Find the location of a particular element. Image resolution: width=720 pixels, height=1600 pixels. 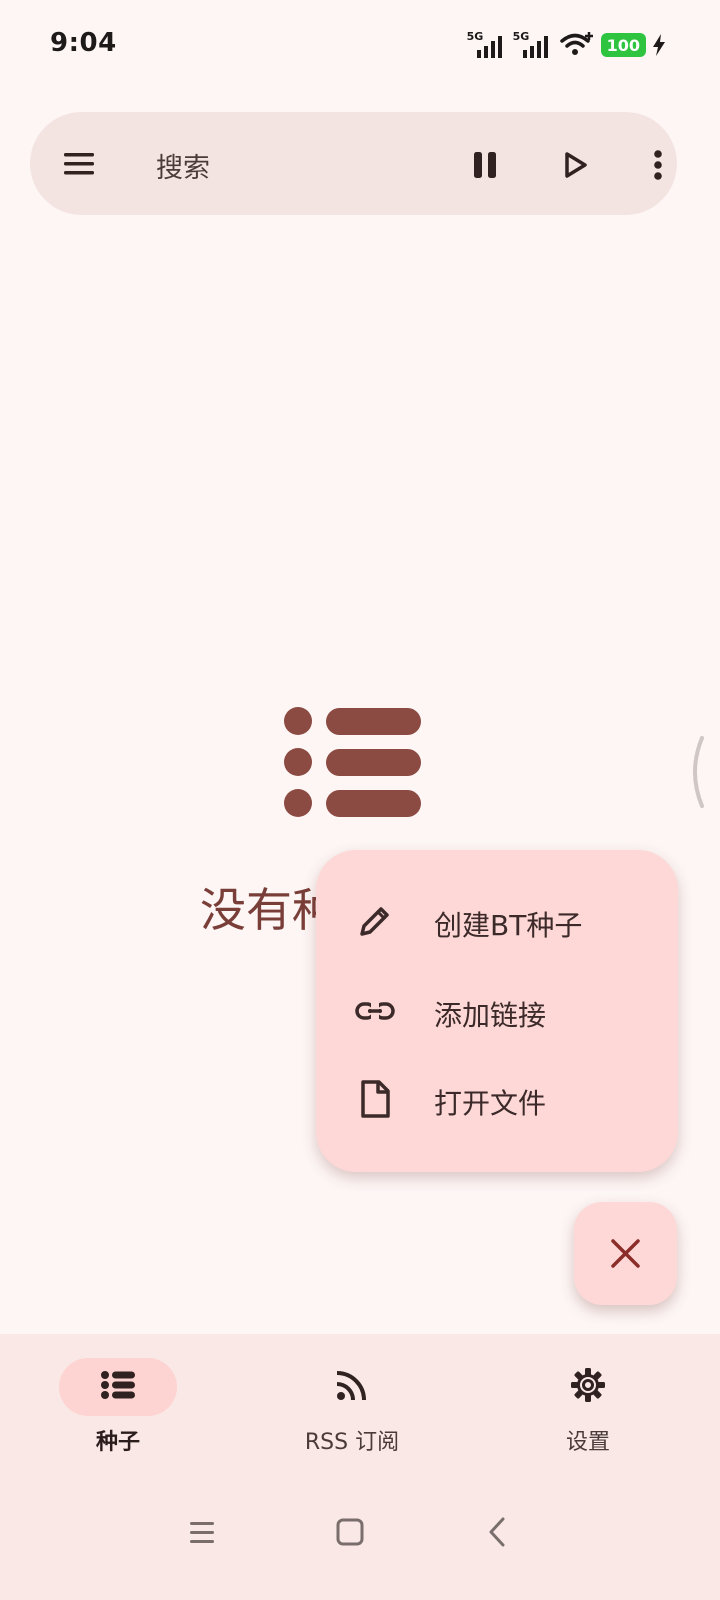

gear-icon is located at coordinates (588, 1385).